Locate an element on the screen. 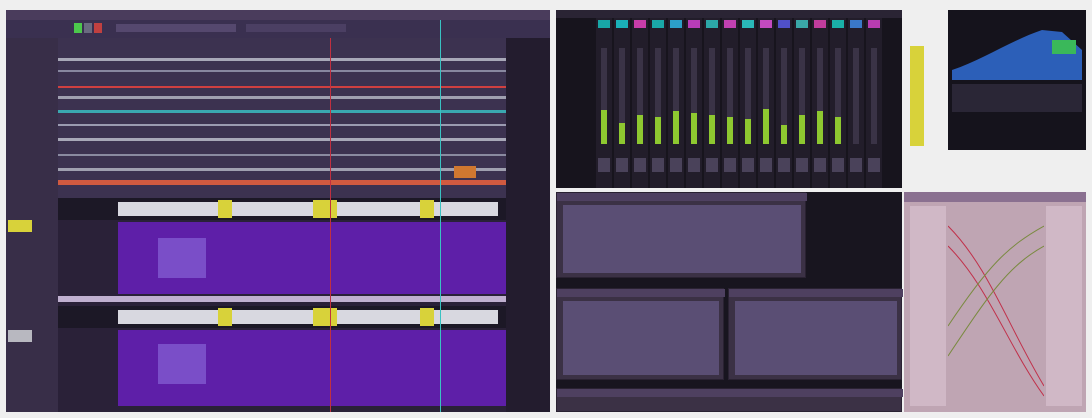  meter-track is located at coordinates (874, 96).